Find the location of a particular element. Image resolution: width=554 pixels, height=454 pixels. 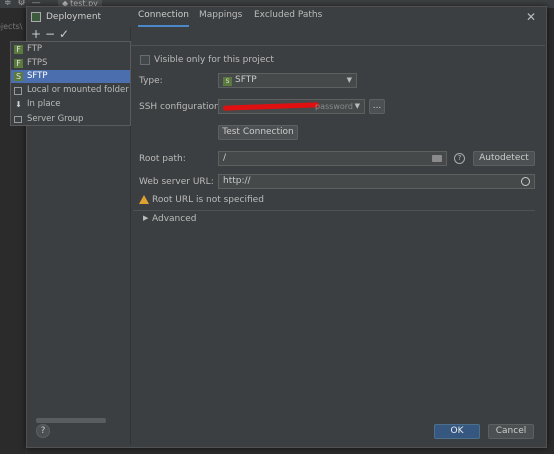

autodetect-button: Autodetect is located at coordinates (504, 158).